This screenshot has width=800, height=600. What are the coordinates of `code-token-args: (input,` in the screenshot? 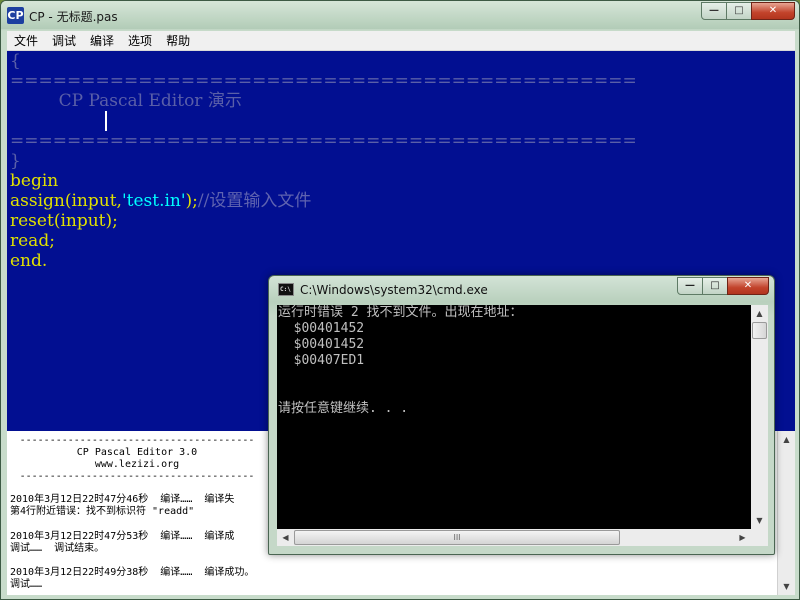 It's located at (93, 201).